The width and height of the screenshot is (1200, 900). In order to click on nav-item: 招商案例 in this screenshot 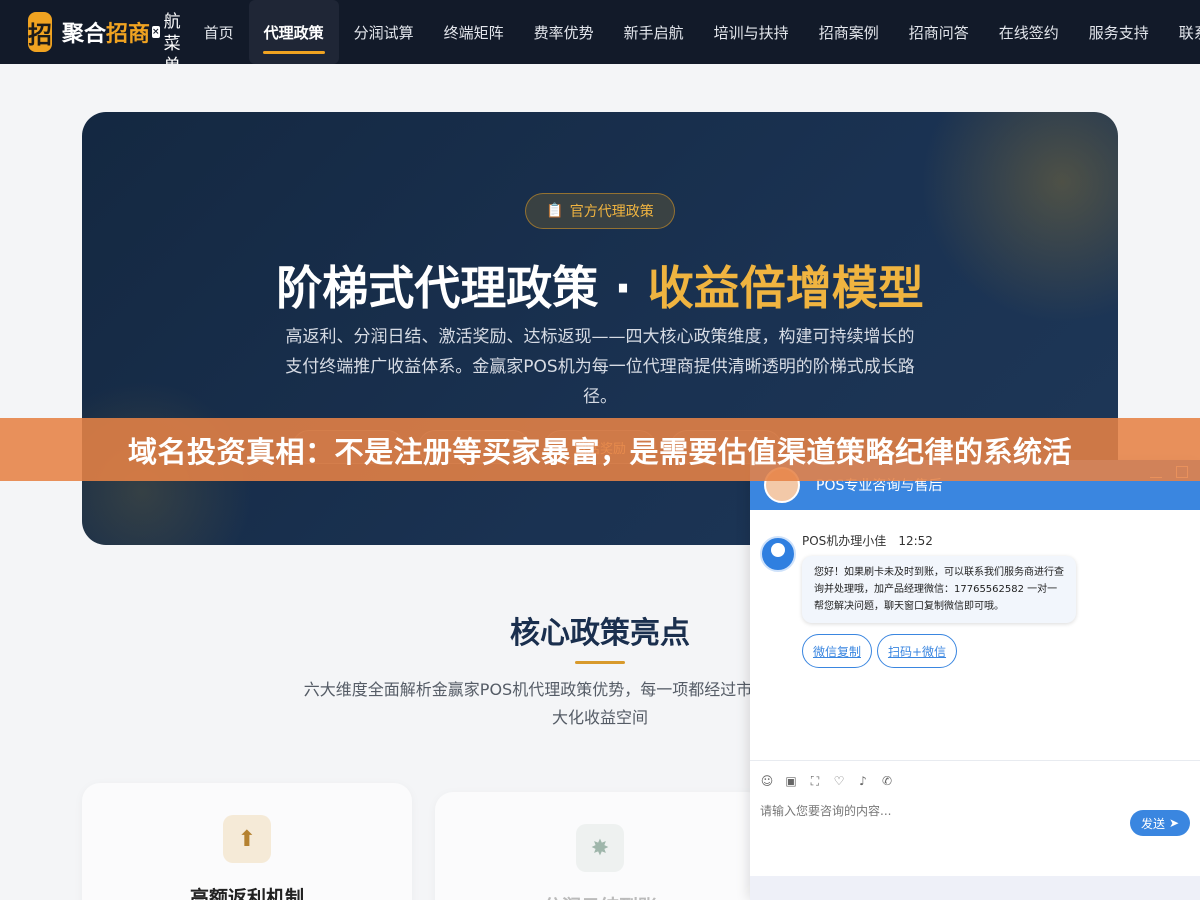, I will do `click(849, 32)`.